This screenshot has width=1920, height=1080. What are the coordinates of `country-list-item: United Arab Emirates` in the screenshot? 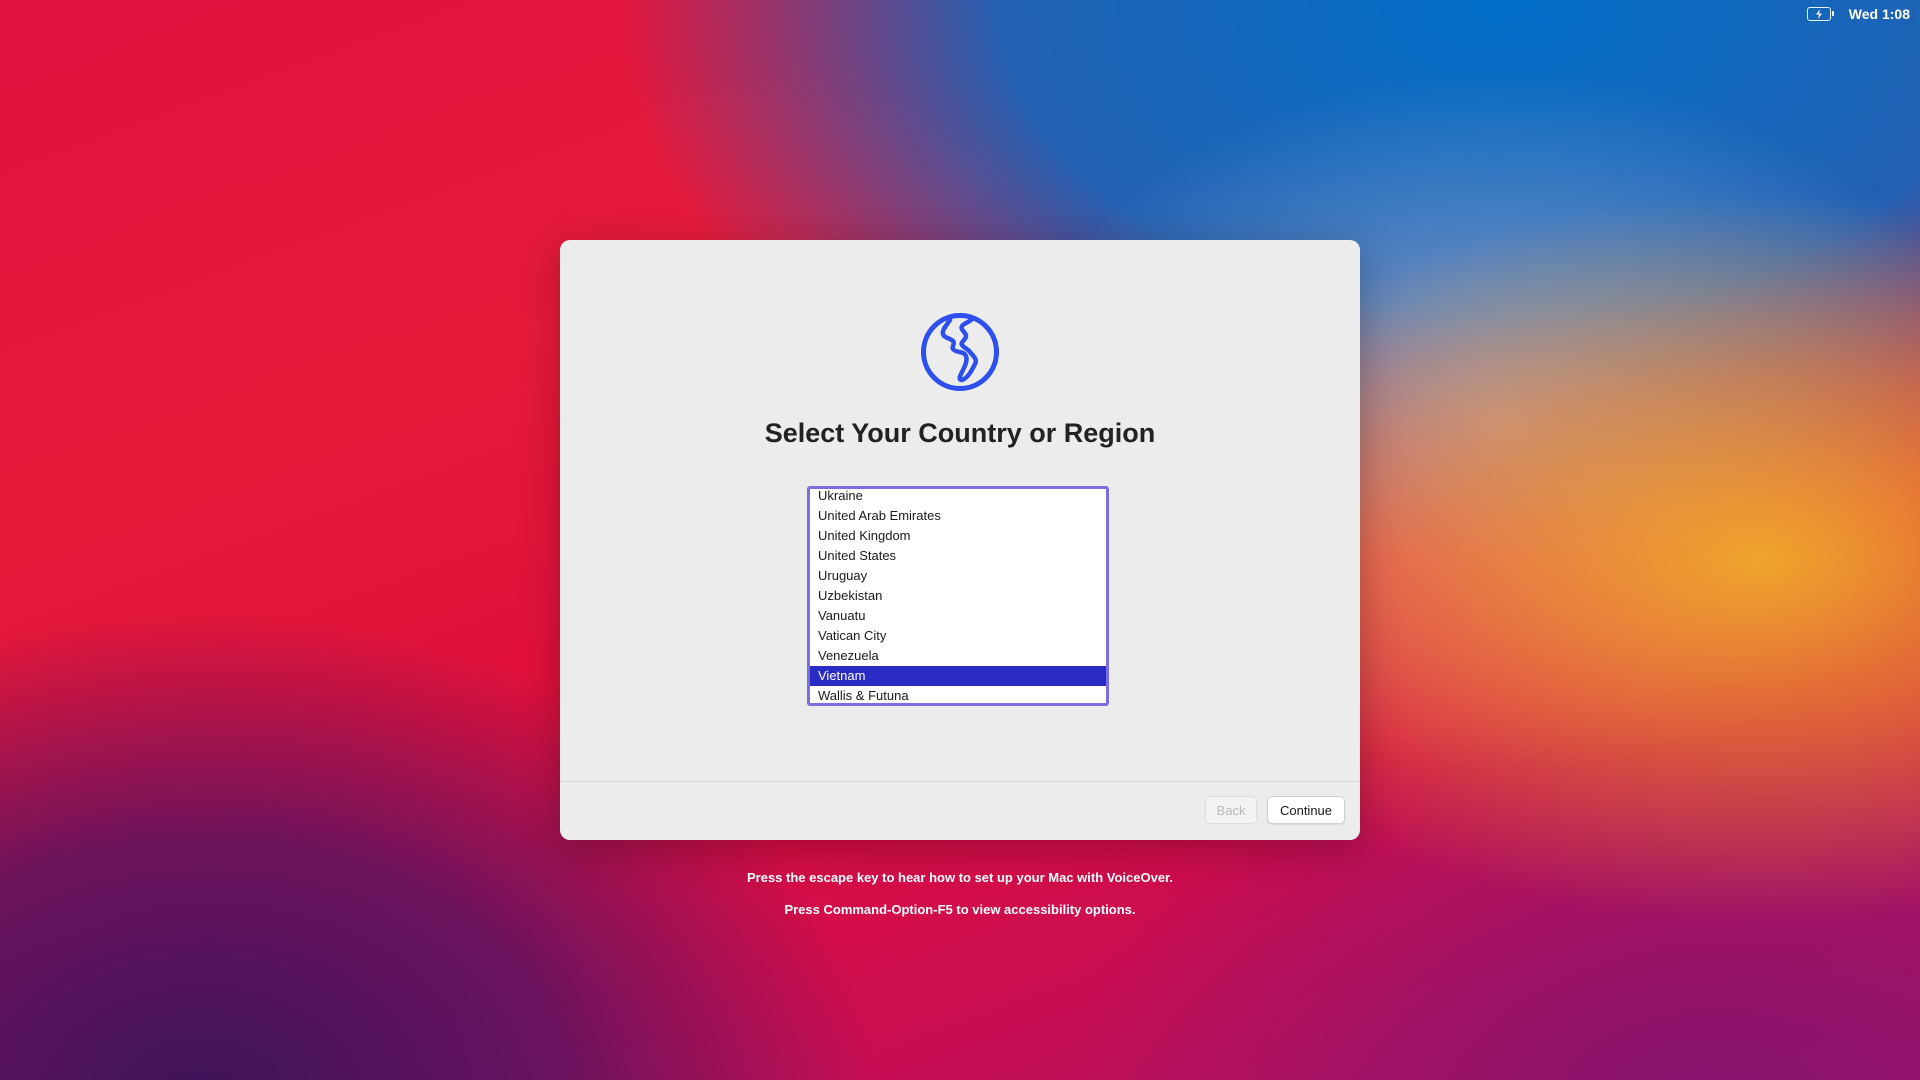 It's located at (958, 516).